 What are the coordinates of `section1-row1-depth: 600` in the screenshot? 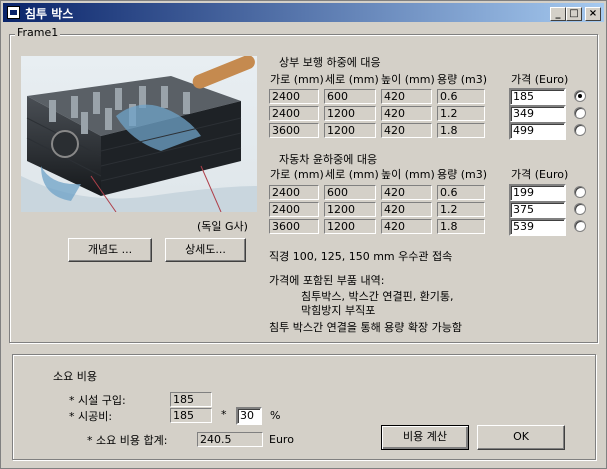 It's located at (350, 96).